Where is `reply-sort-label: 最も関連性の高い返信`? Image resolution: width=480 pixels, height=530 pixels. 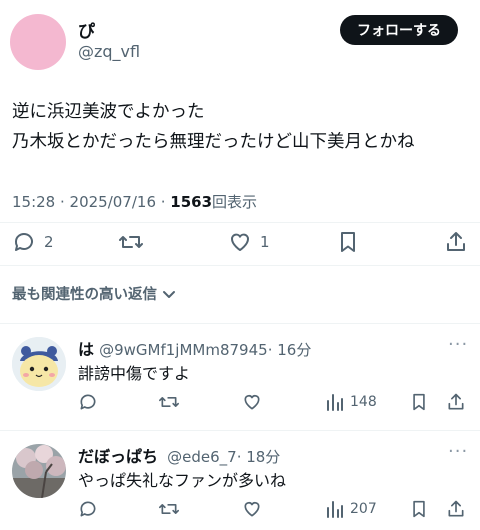
reply-sort-label: 最も関連性の高い返信 is located at coordinates (84, 295).